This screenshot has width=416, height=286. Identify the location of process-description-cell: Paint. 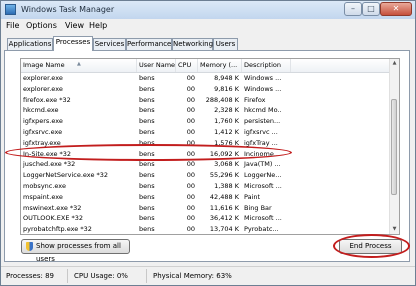
(252, 196).